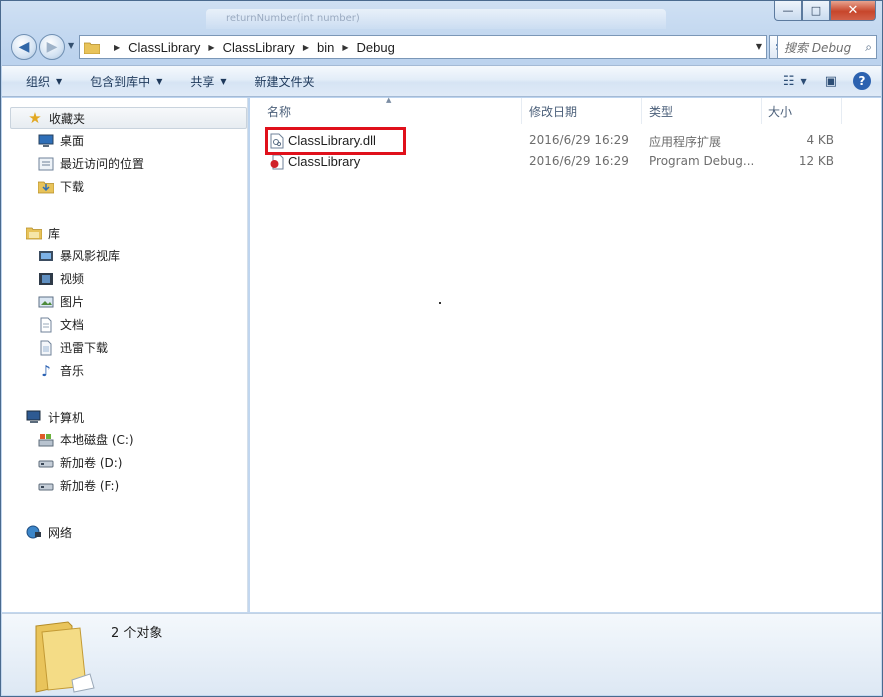 The height and width of the screenshot is (697, 883). What do you see at coordinates (90, 256) in the screenshot?
I see `nav-item-label: 暴风影视库` at bounding box center [90, 256].